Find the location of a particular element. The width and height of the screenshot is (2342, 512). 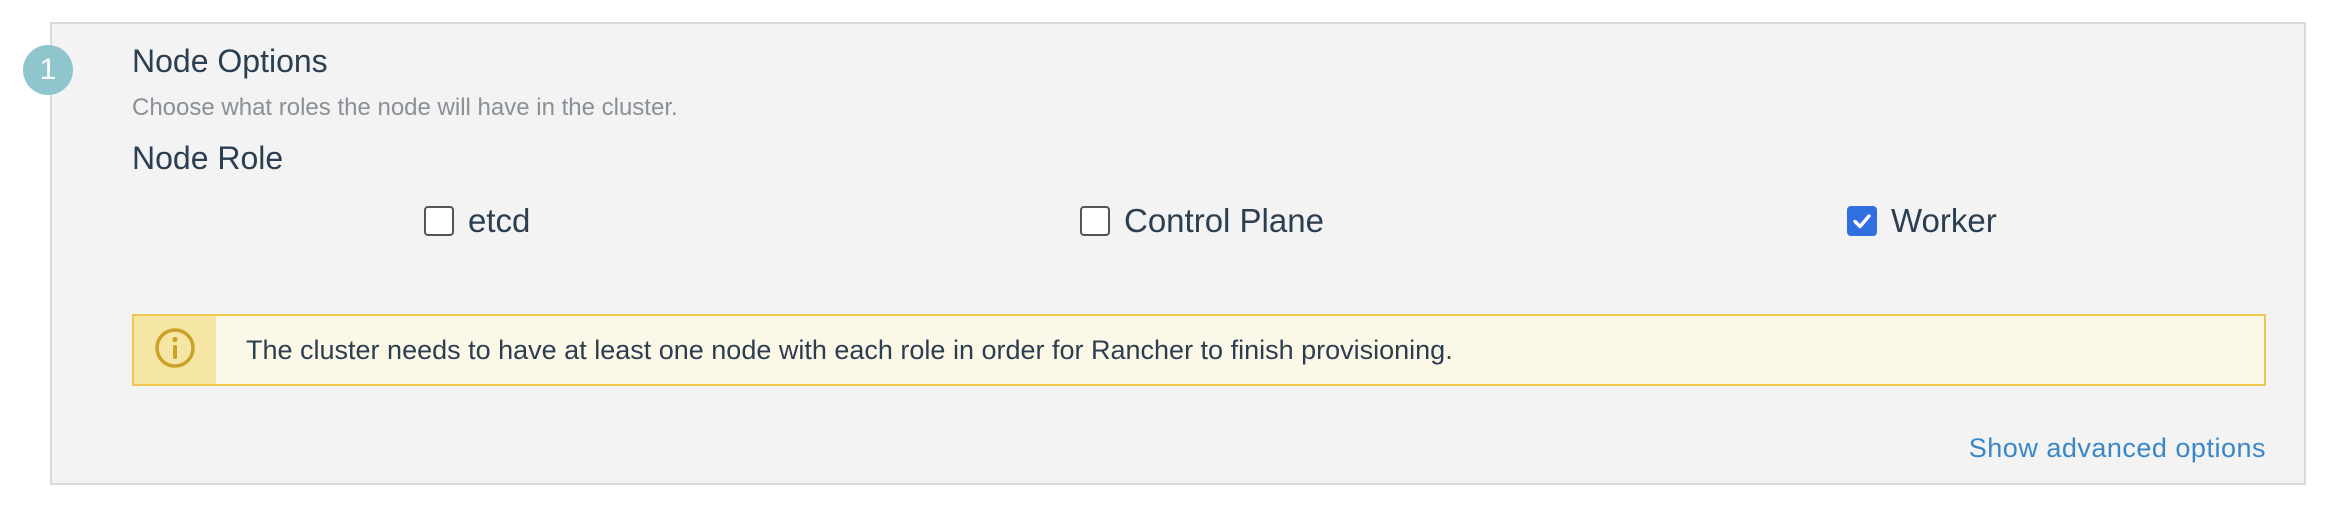

role-option-control-plane: Control Plane is located at coordinates (1202, 221).